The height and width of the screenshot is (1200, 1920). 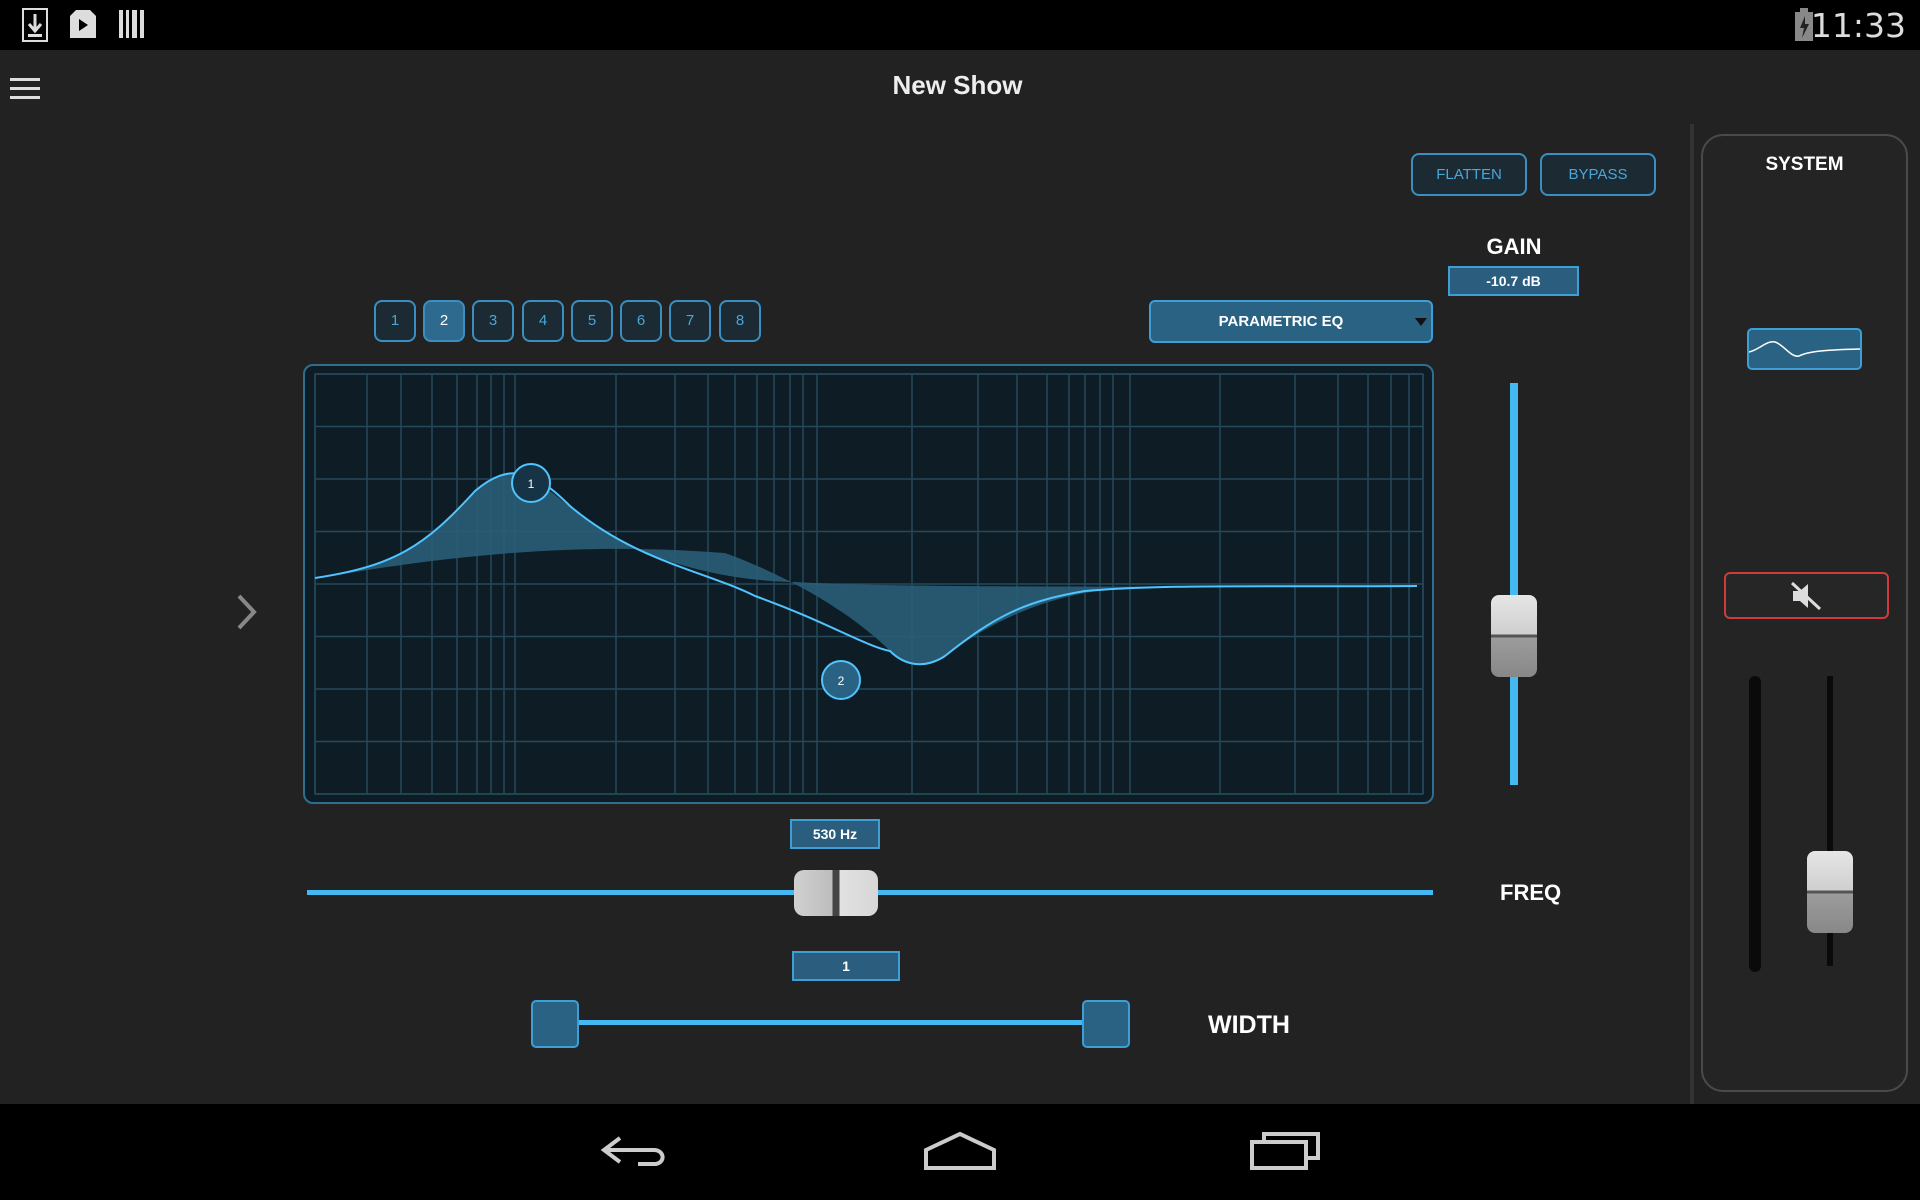 I want to click on recents-icon, so click(x=1286, y=1151).